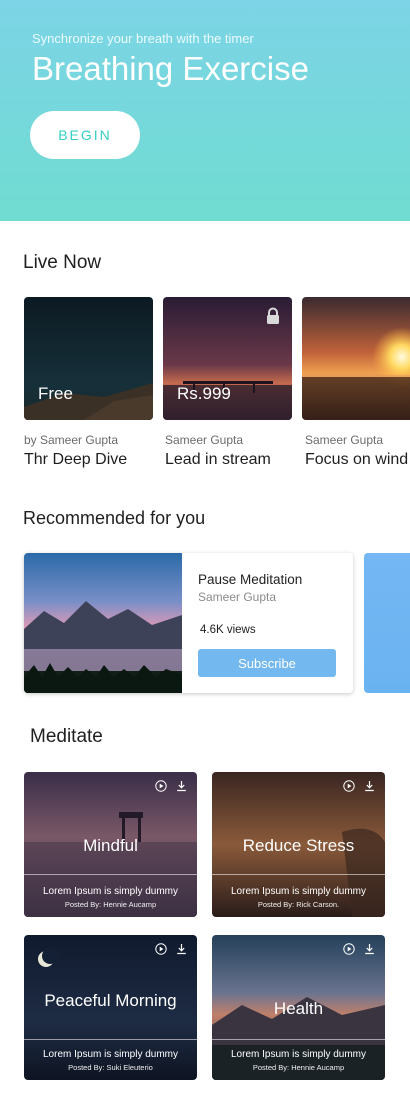 The image size is (410, 1093). What do you see at coordinates (228, 630) in the screenshot?
I see `recommended-card-views: 4.6K views` at bounding box center [228, 630].